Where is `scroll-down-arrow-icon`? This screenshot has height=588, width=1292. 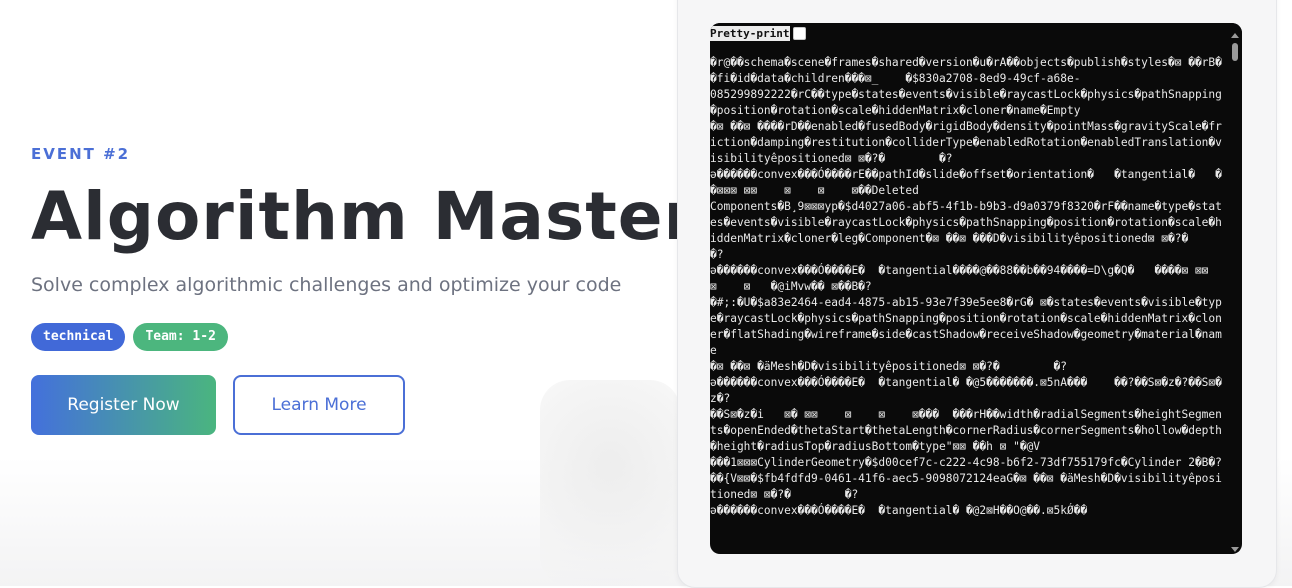
scroll-down-arrow-icon is located at coordinates (1235, 549).